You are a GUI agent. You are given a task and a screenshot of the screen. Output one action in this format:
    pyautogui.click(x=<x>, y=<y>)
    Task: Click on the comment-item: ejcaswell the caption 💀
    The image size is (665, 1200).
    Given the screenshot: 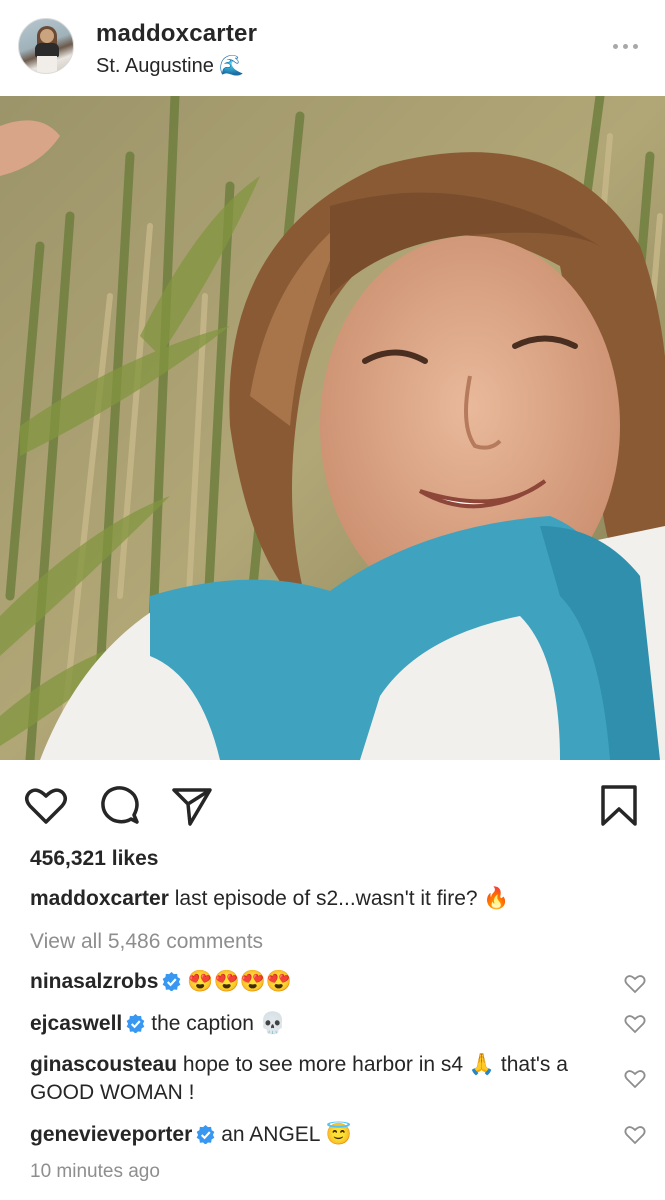 What is the action you would take?
    pyautogui.click(x=320, y=1024)
    